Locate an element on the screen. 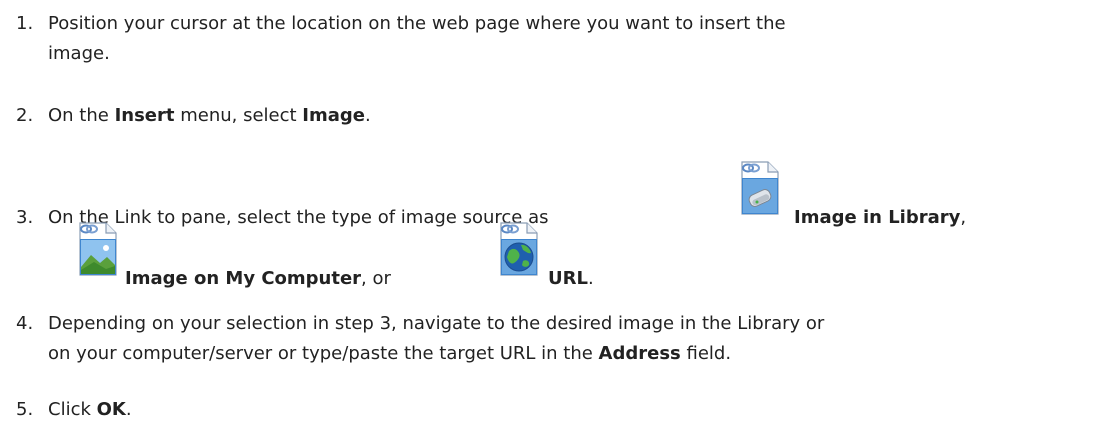  step-number: 4. is located at coordinates (25, 323).